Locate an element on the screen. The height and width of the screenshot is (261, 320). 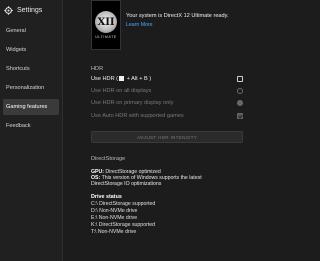
sidebar-item-general: General is located at coordinates (31, 31).